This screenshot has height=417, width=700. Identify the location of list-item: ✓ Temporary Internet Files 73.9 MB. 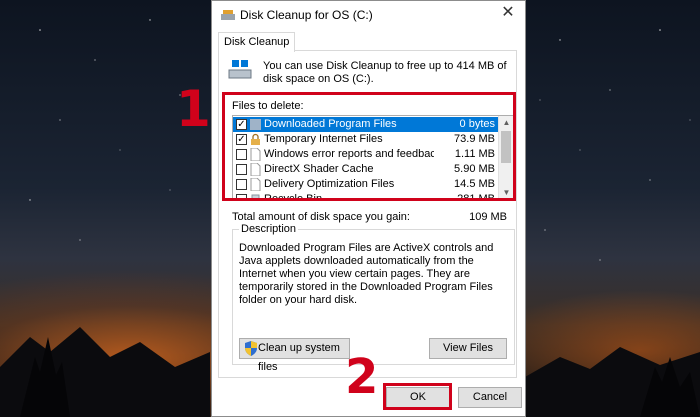
(366, 139).